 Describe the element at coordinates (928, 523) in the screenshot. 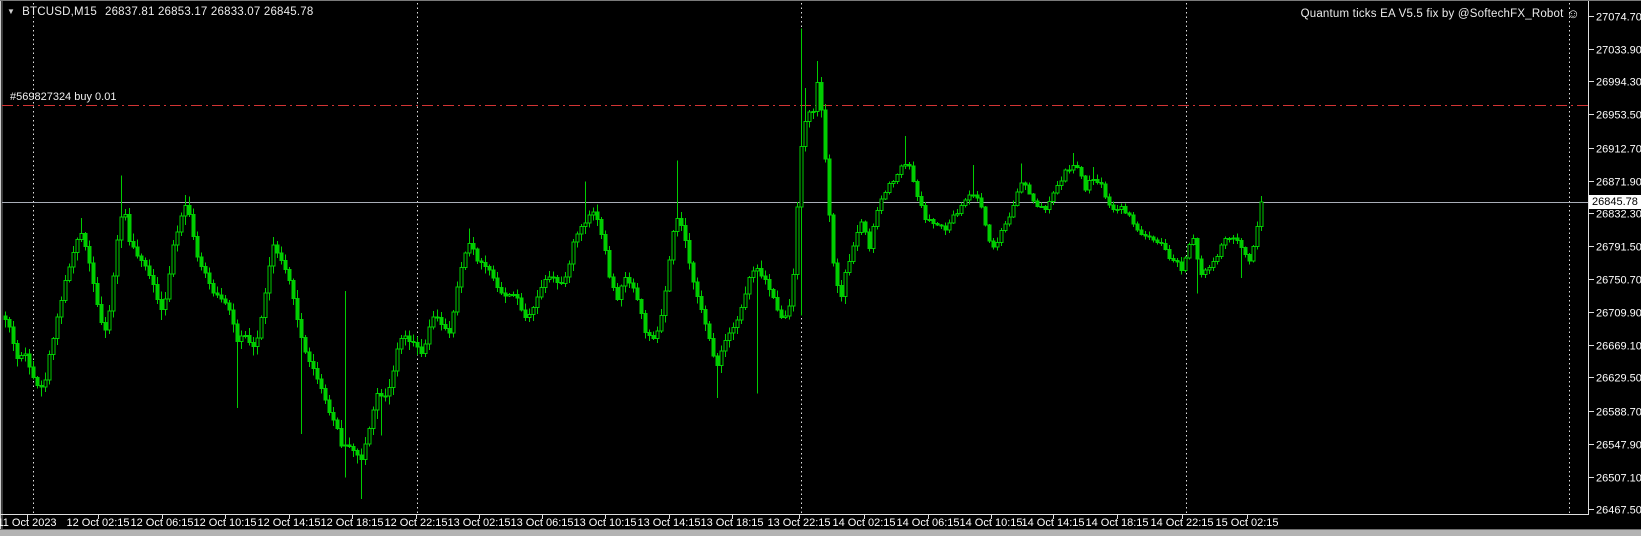

I see `time-tick-label: 14 Oct 06:15` at that location.